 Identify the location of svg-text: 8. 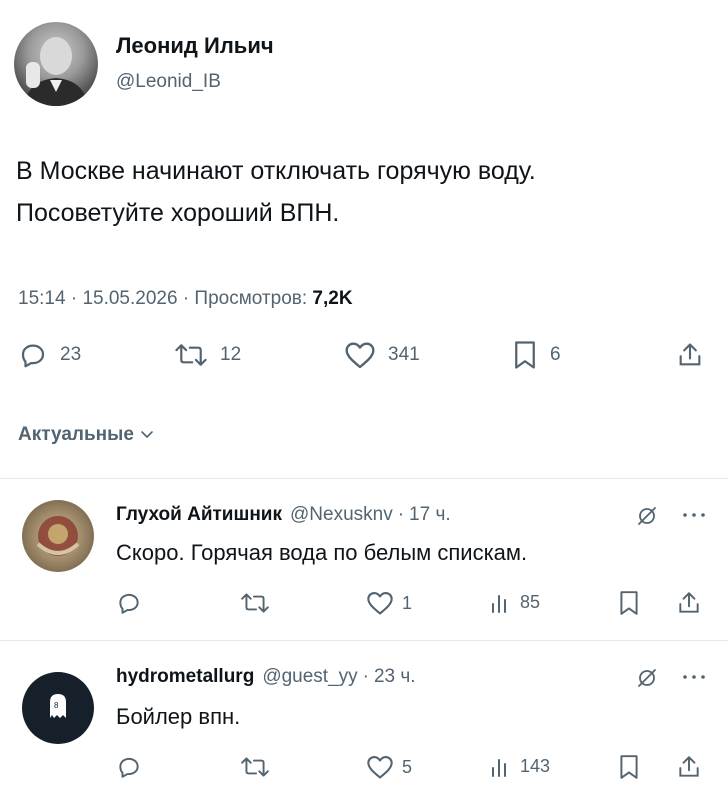
(56, 705).